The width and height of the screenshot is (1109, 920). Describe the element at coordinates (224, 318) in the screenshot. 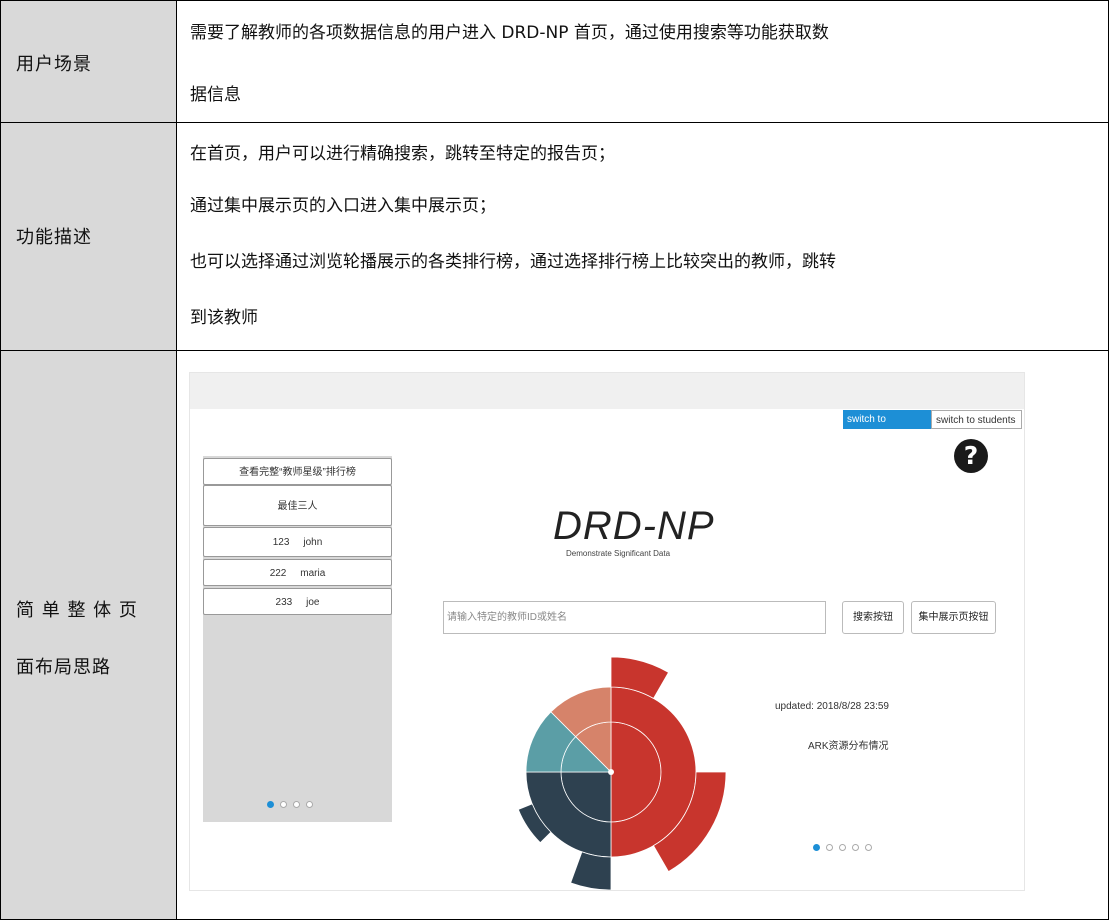

I see `row2-line4: 到该教师` at that location.